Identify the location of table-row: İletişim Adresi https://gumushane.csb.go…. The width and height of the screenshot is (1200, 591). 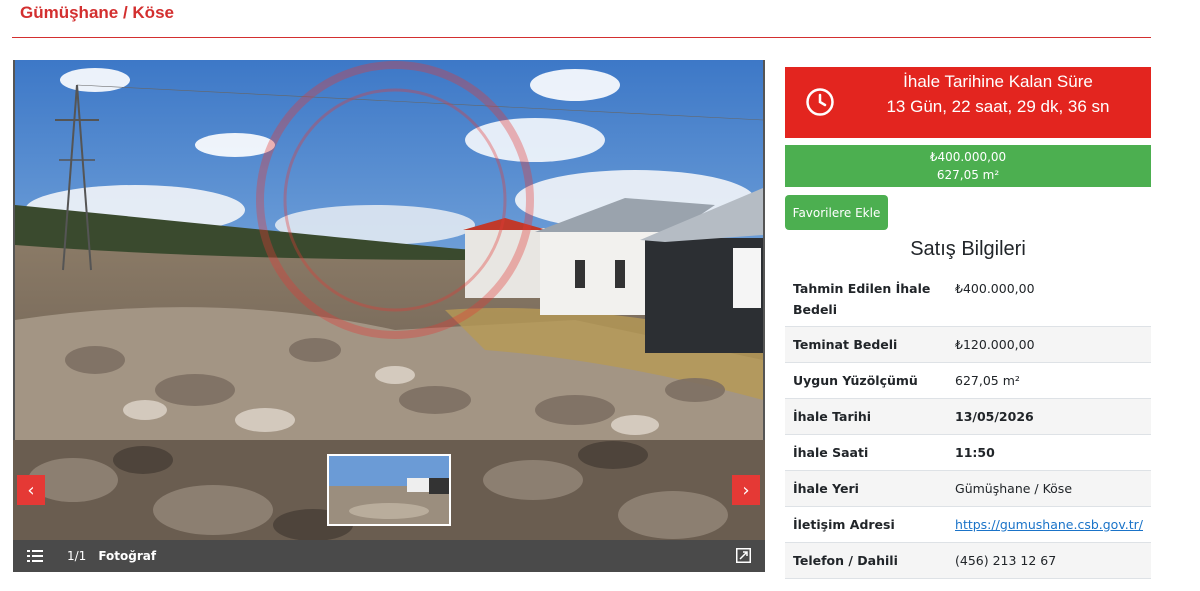
(968, 524).